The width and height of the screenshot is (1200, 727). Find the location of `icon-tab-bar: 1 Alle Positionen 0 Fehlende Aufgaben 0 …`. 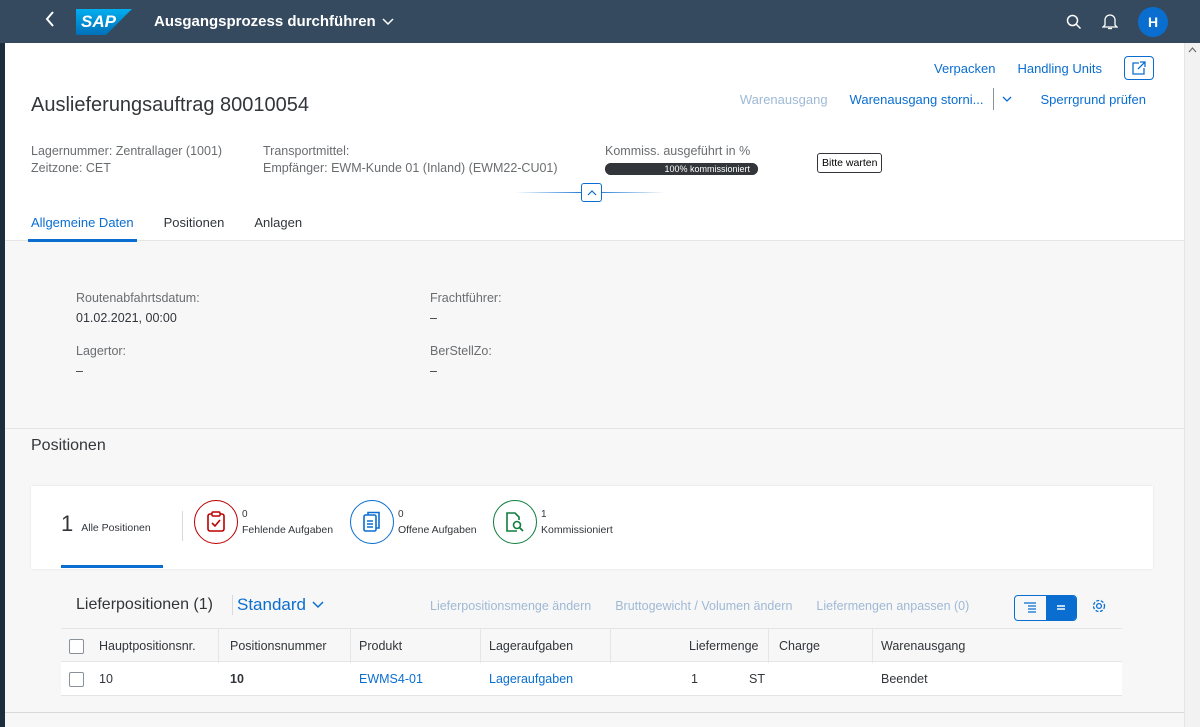

icon-tab-bar: 1 Alle Positionen 0 Fehlende Aufgaben 0 … is located at coordinates (592, 527).